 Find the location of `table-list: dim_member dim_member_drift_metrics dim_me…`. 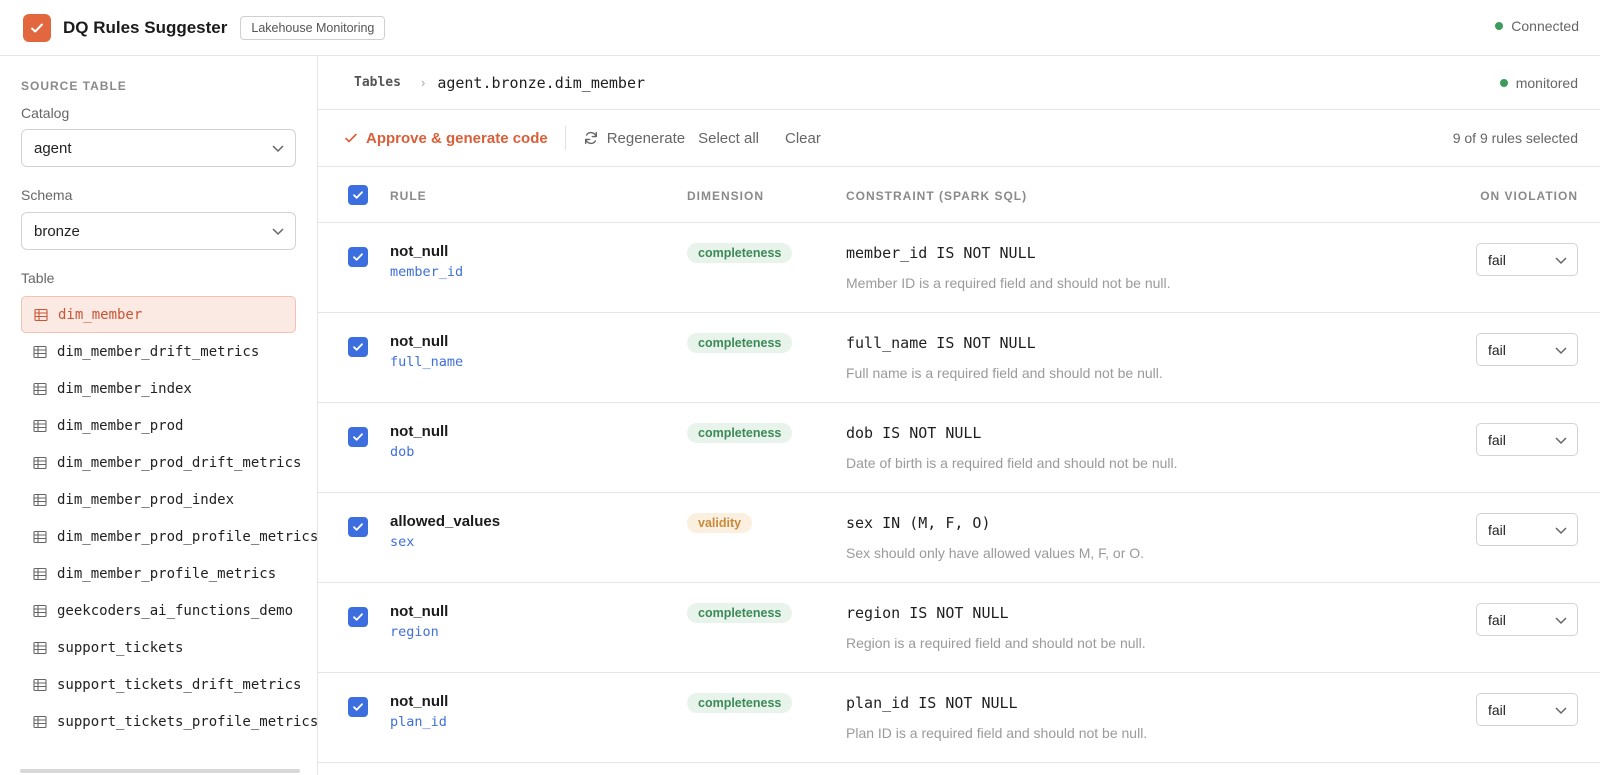

table-list: dim_member dim_member_drift_metrics dim_me… is located at coordinates (169, 518).